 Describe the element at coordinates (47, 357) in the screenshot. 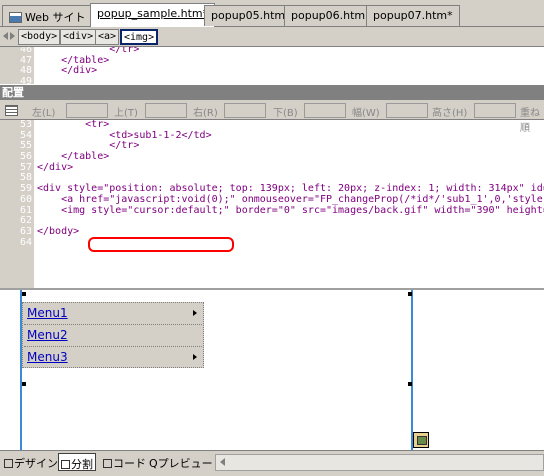

I see `menu-item-3: Menu3` at that location.